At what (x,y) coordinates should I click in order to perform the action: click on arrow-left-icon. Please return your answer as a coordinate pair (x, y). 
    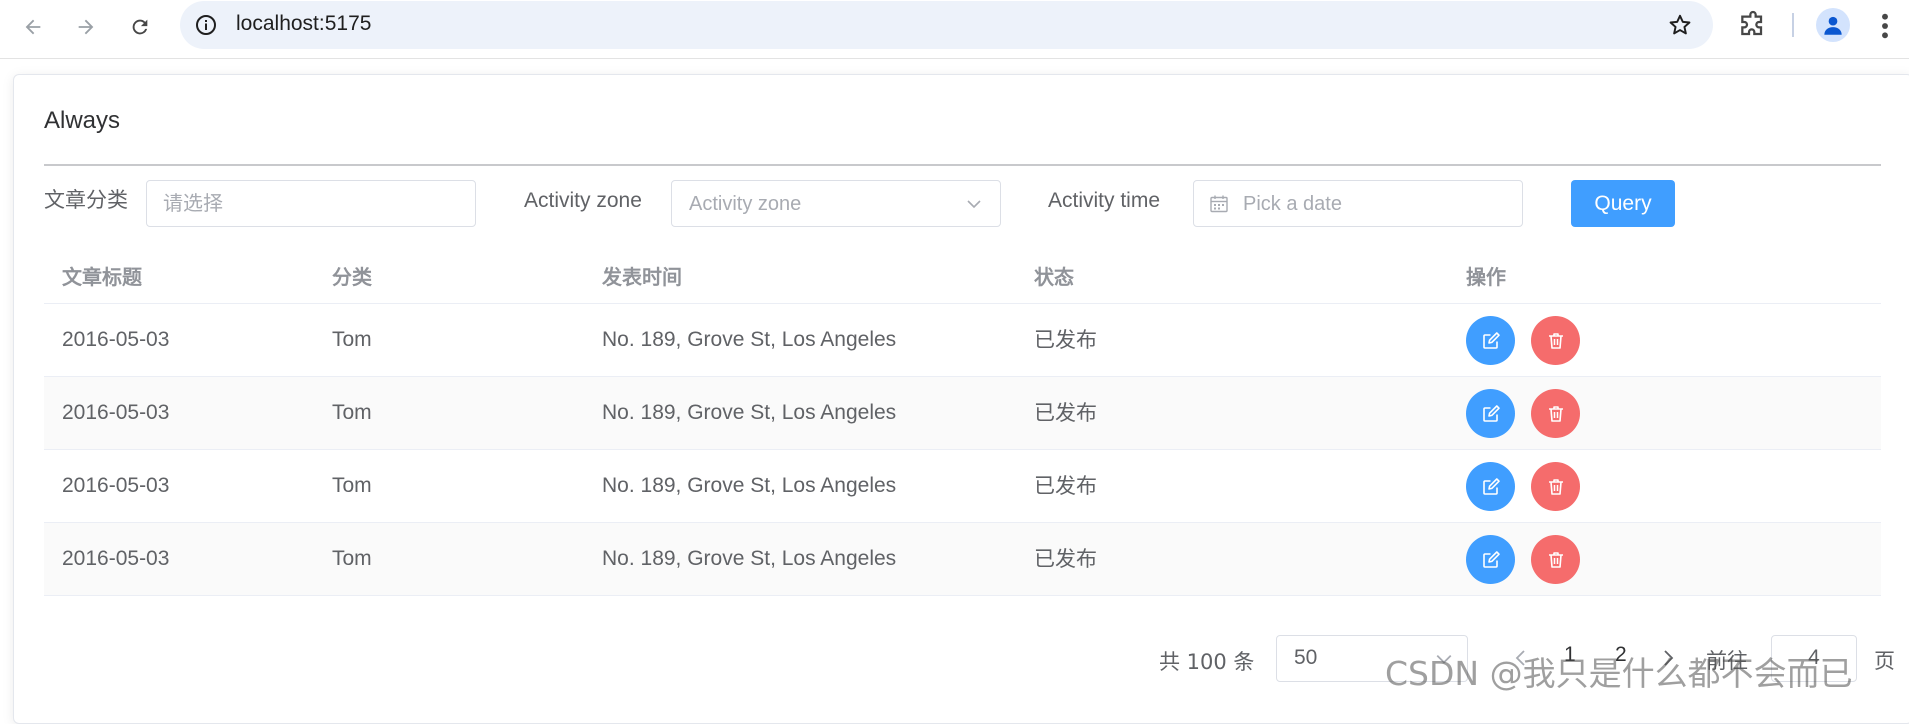
    Looking at the image, I should click on (33, 27).